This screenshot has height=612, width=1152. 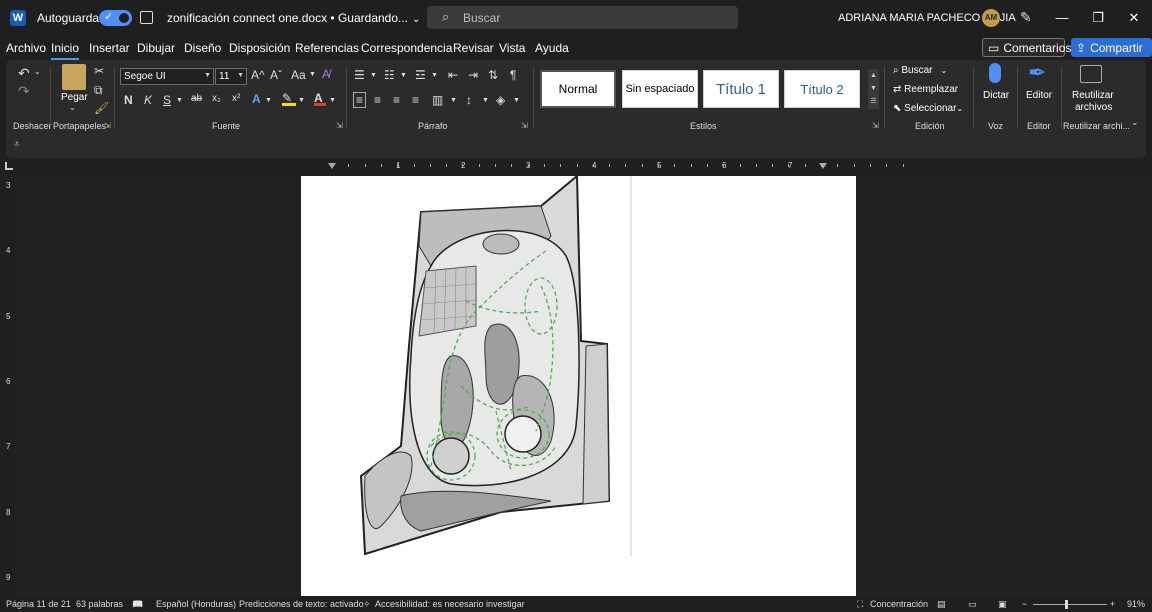 I want to click on zoom-out-icon: −, so click(x=1024, y=604).